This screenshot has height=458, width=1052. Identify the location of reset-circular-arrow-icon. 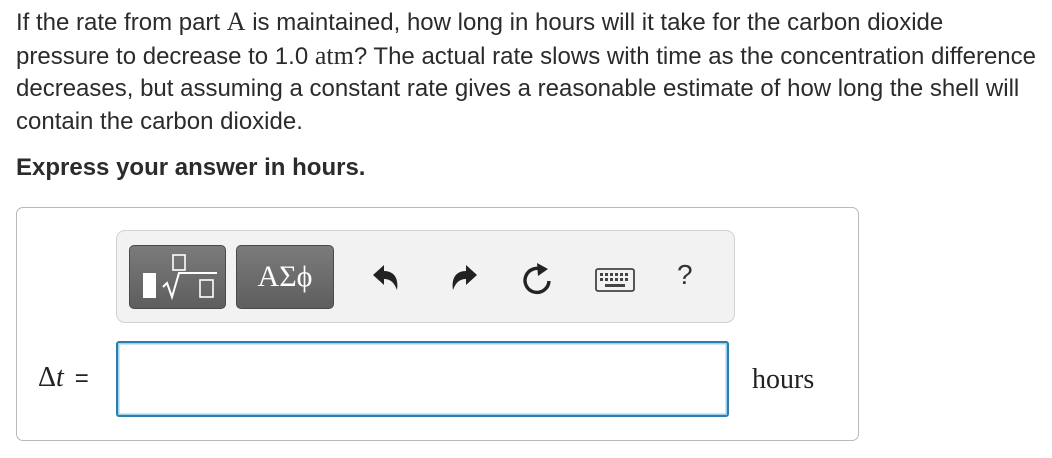
(537, 278).